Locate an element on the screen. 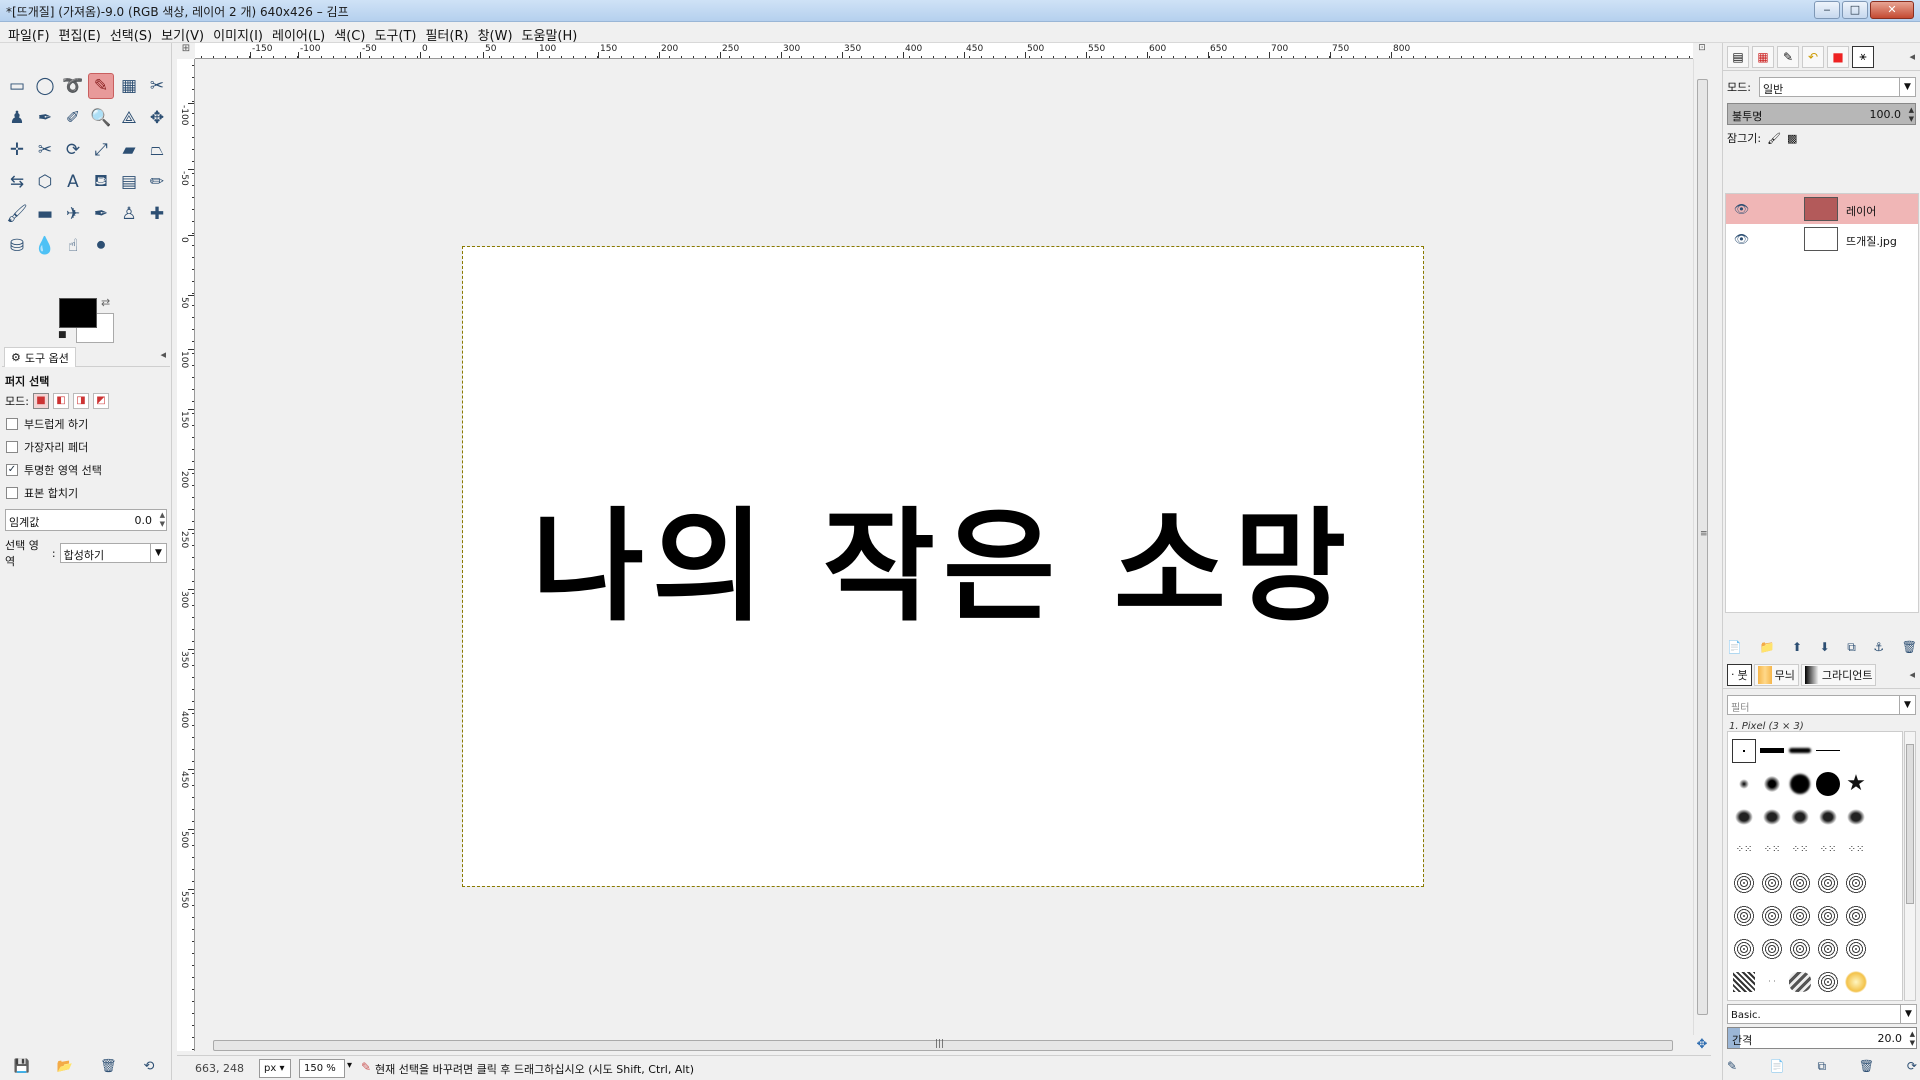 Image resolution: width=1920 pixels, height=1080 pixels. measure-icon: ⟁ is located at coordinates (129, 118).